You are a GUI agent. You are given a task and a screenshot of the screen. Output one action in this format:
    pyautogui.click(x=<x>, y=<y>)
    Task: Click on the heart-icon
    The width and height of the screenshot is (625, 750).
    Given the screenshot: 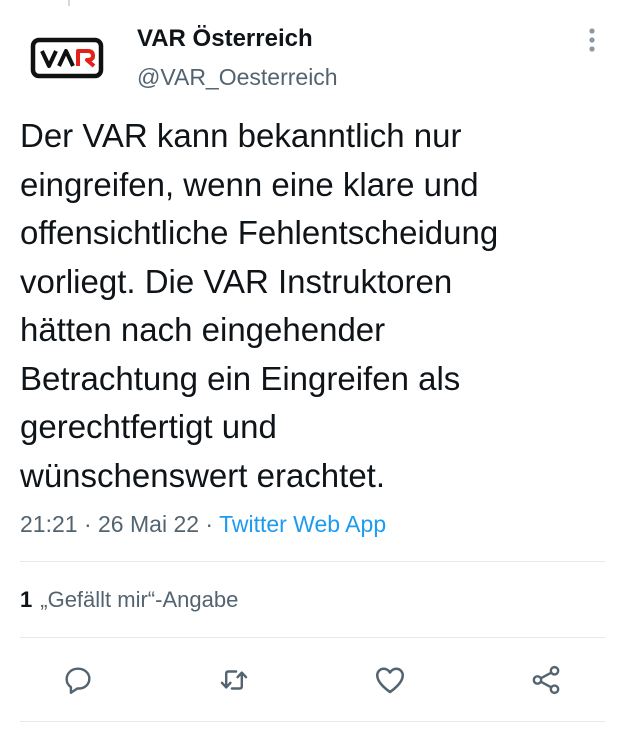 What is the action you would take?
    pyautogui.click(x=390, y=680)
    